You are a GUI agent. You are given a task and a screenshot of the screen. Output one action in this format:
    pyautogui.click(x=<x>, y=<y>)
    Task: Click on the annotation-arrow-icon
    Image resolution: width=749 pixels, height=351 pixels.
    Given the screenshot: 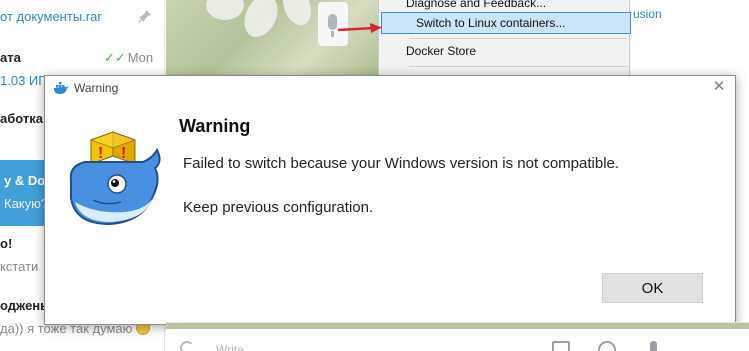 What is the action you would take?
    pyautogui.click(x=359, y=28)
    